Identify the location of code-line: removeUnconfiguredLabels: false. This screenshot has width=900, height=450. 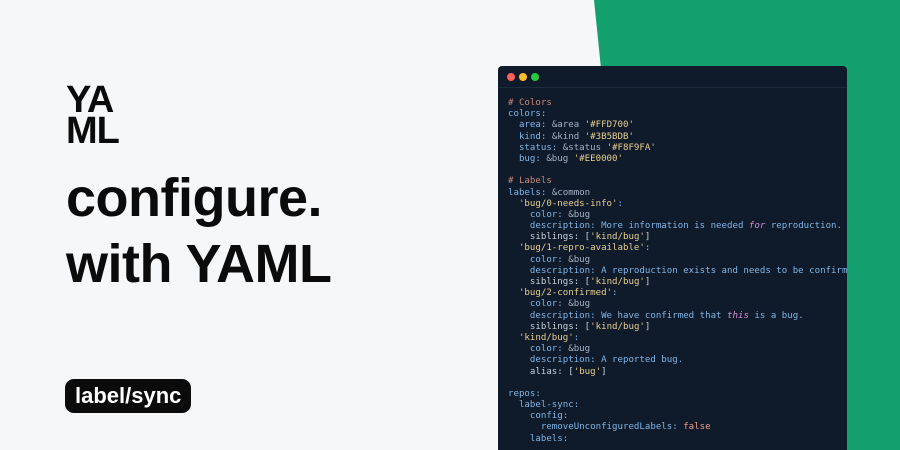
(677, 427).